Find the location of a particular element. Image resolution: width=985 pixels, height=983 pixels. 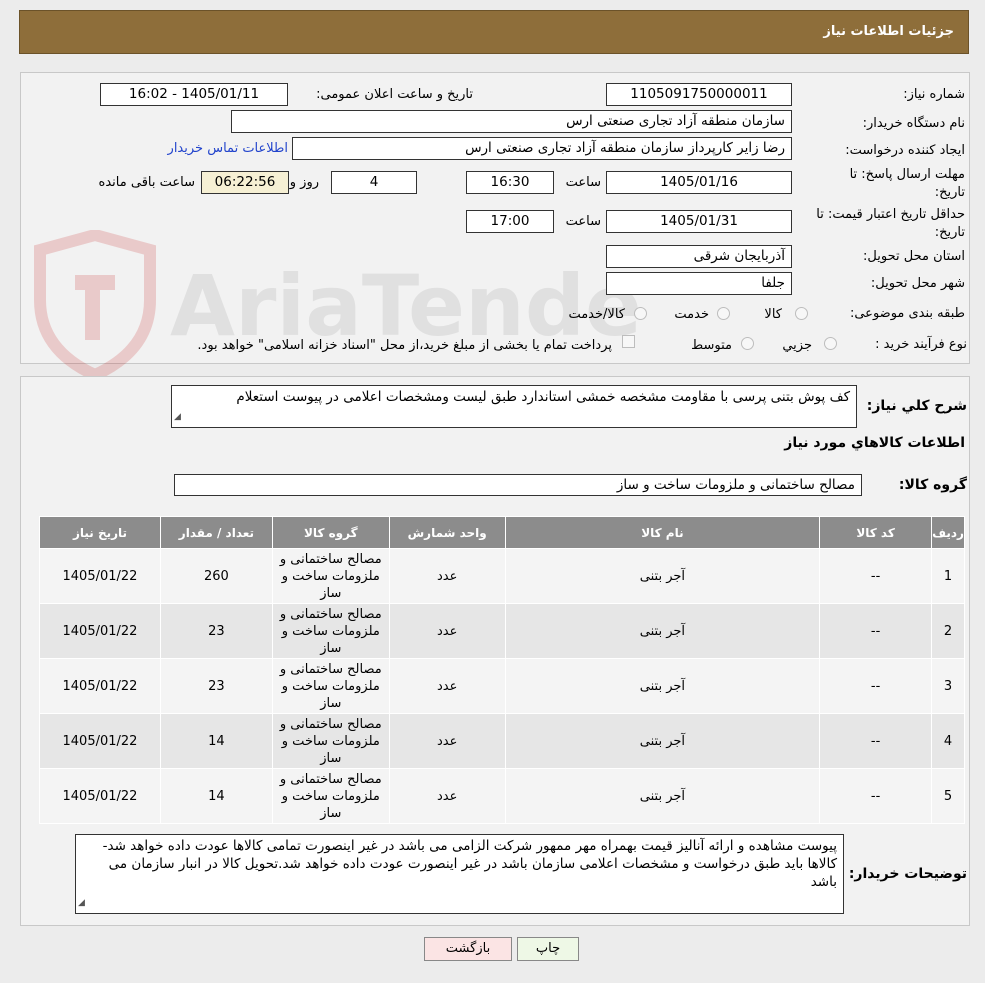

category-service-label: خدمت is located at coordinates (691, 314).